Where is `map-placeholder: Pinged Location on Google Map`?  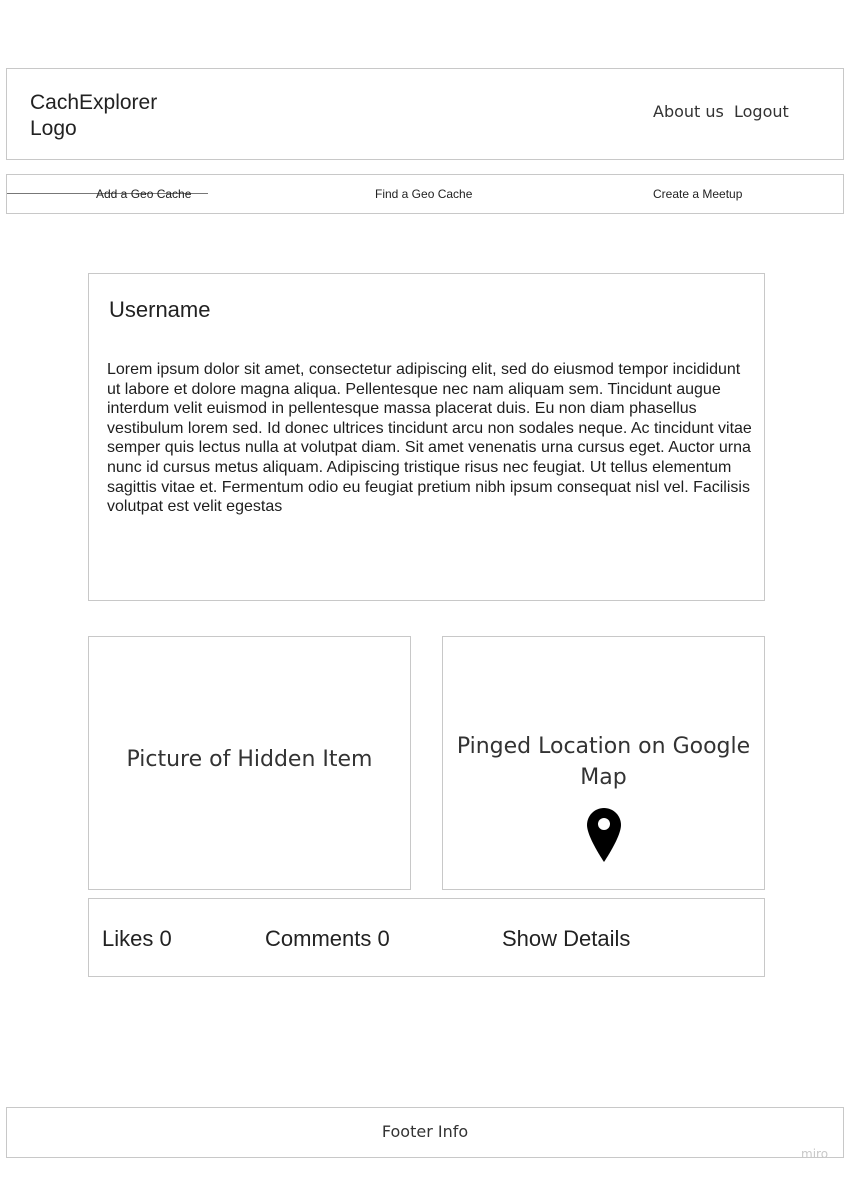 map-placeholder: Pinged Location on Google Map is located at coordinates (603, 763).